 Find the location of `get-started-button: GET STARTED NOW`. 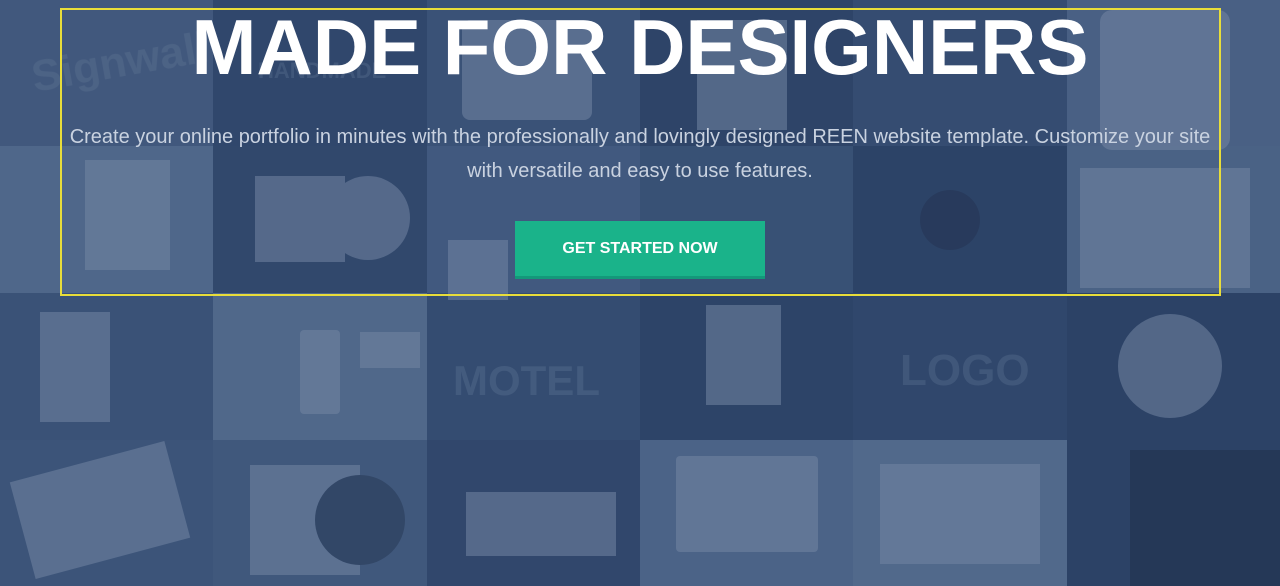

get-started-button: GET STARTED NOW is located at coordinates (640, 250).